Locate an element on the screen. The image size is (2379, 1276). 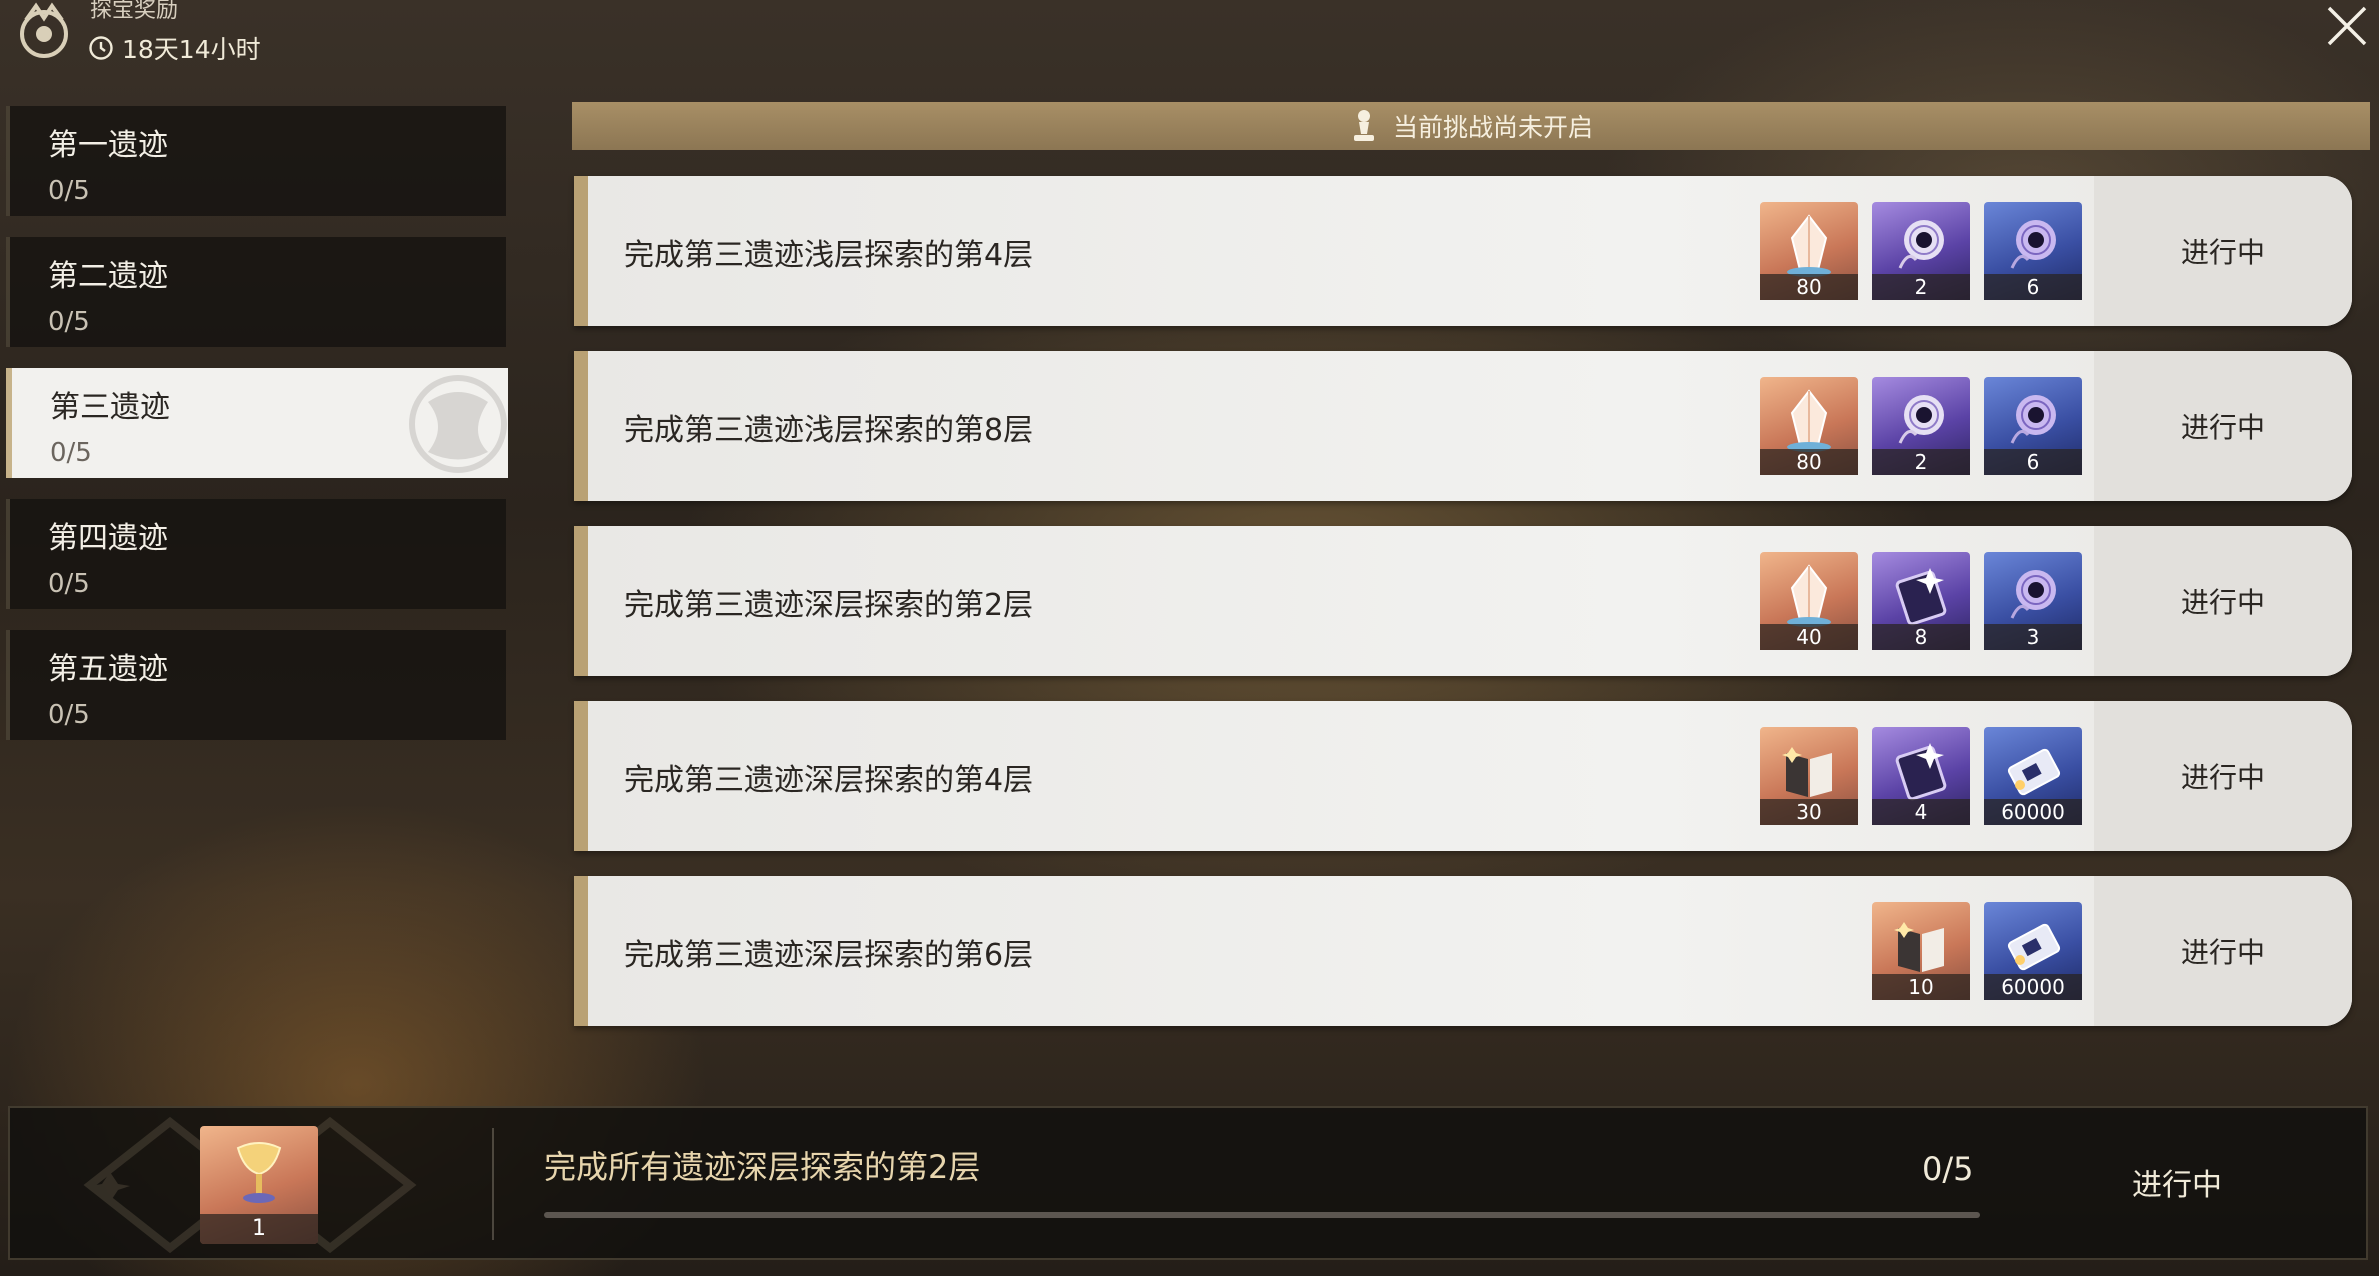
sidebar-item-ruin-2: 第二遗迹 0/5 is located at coordinates (256, 292).